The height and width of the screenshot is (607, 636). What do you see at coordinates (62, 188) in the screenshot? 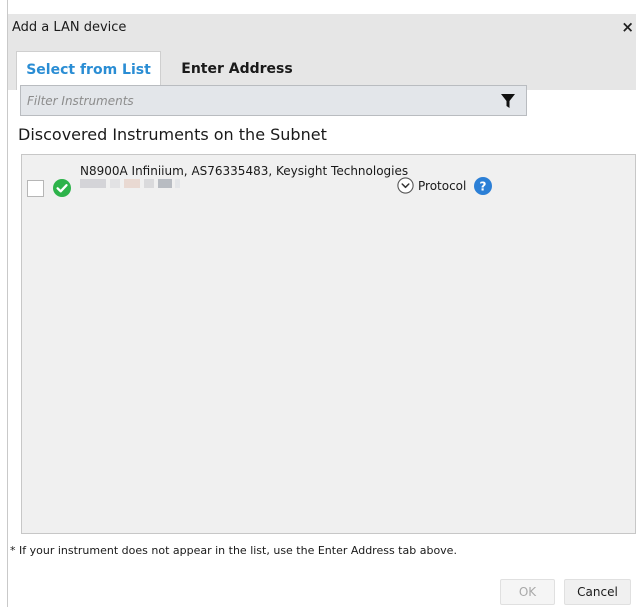
I see `check-circle-icon` at bounding box center [62, 188].